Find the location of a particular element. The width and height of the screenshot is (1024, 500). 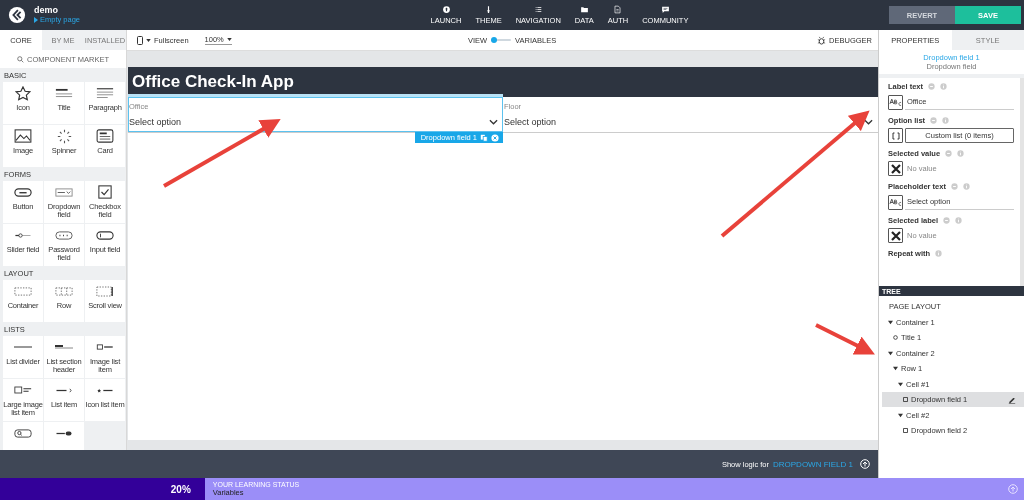

bug-icon is located at coordinates (822, 40).